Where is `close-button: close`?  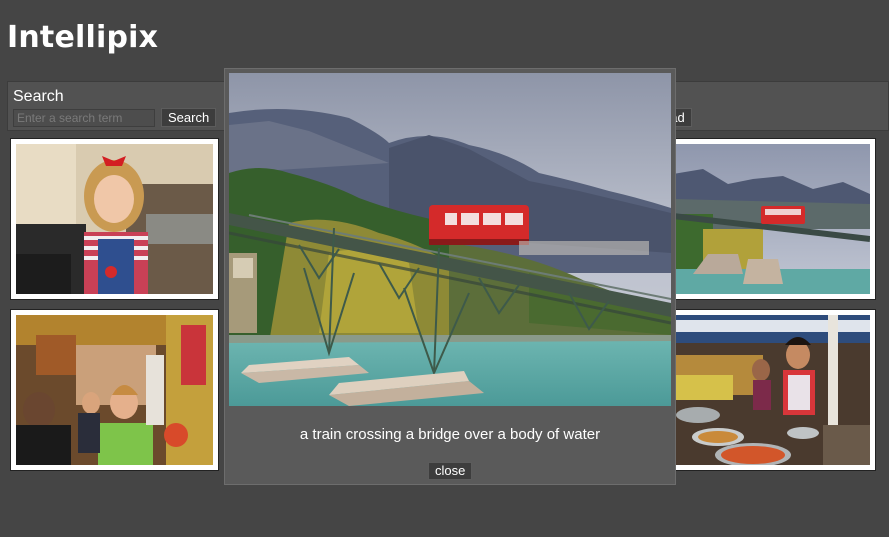 close-button: close is located at coordinates (450, 471).